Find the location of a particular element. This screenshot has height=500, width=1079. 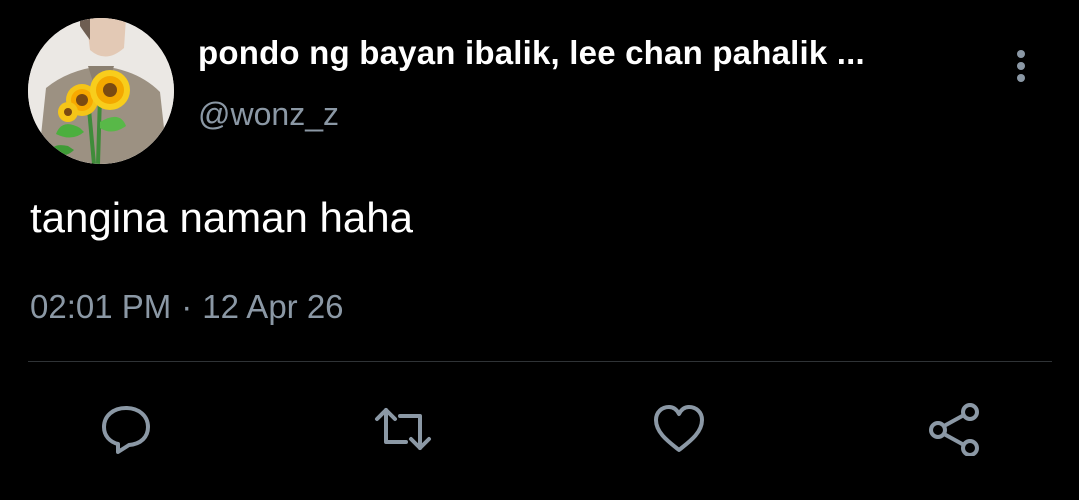

share-icon is located at coordinates (954, 429).